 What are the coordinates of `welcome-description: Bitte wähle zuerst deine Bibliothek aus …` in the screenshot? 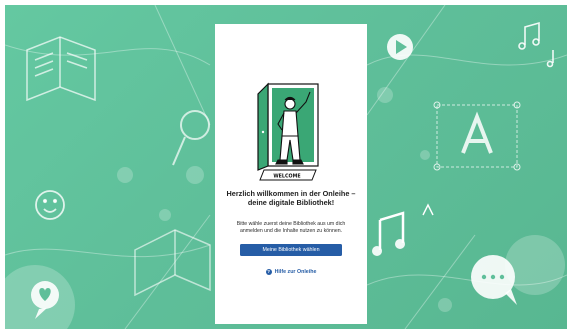 It's located at (291, 227).